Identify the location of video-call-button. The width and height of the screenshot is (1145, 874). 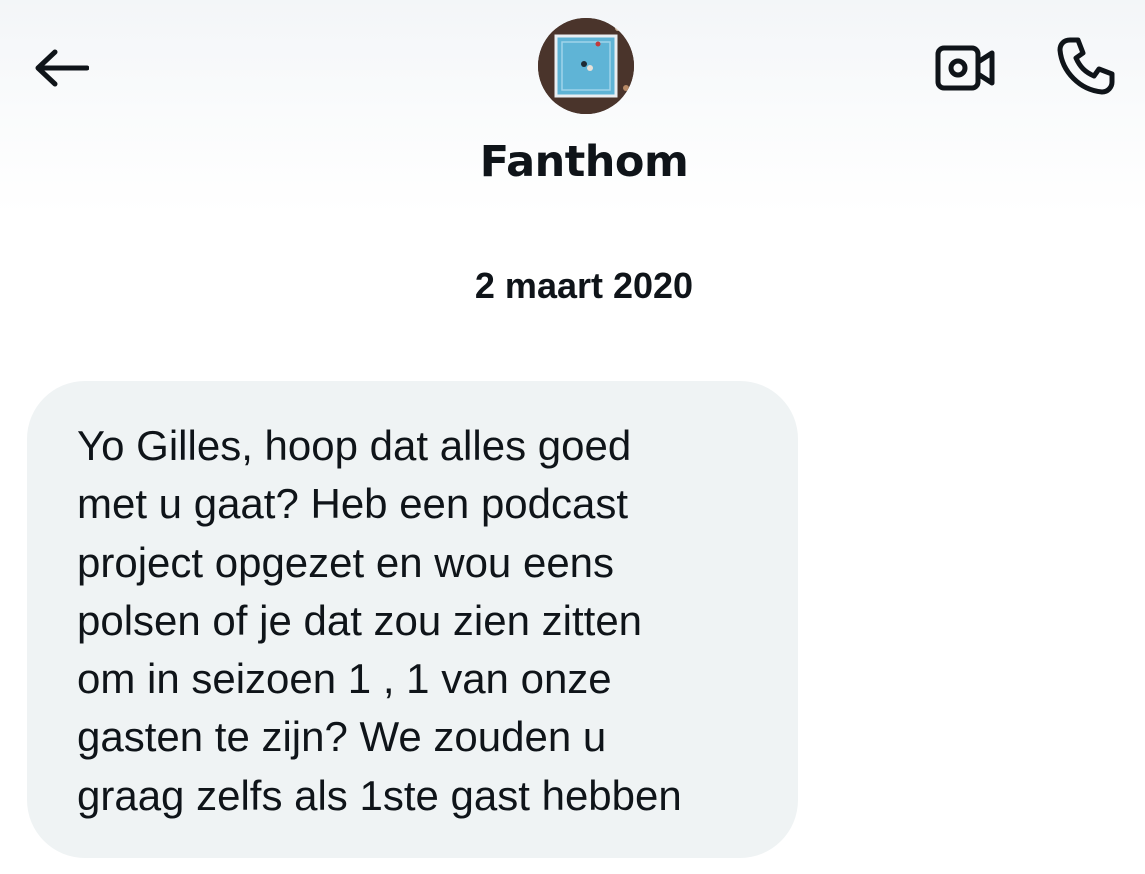
(966, 68).